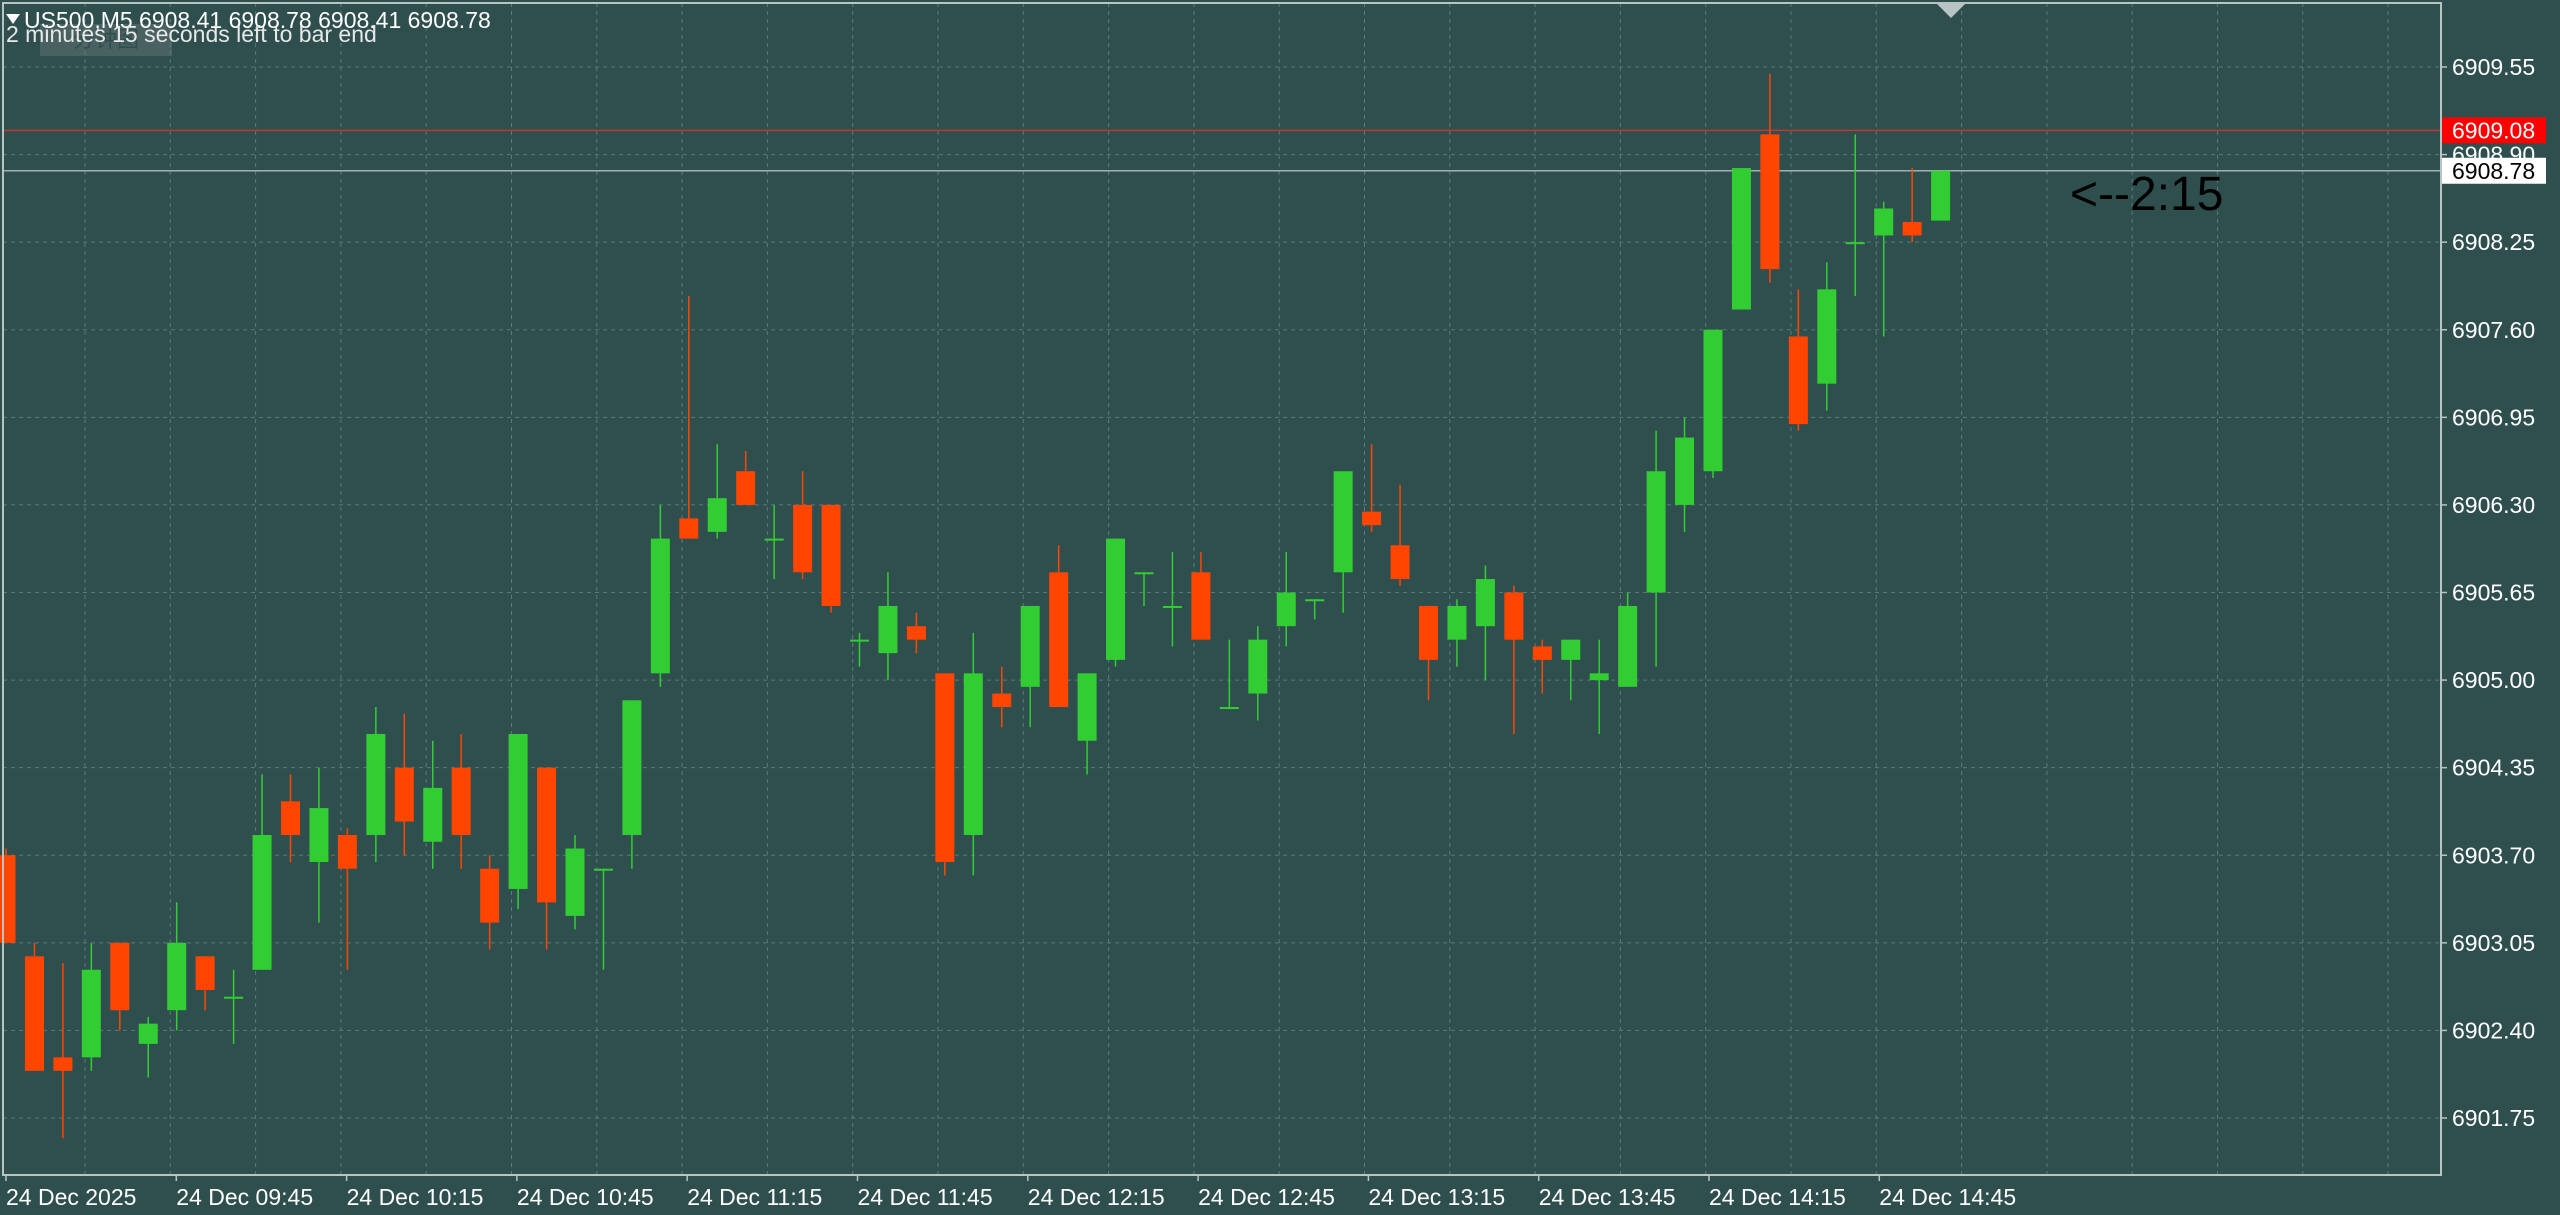  What do you see at coordinates (2493, 242) in the screenshot?
I see `y-tick-label: 6908.25` at bounding box center [2493, 242].